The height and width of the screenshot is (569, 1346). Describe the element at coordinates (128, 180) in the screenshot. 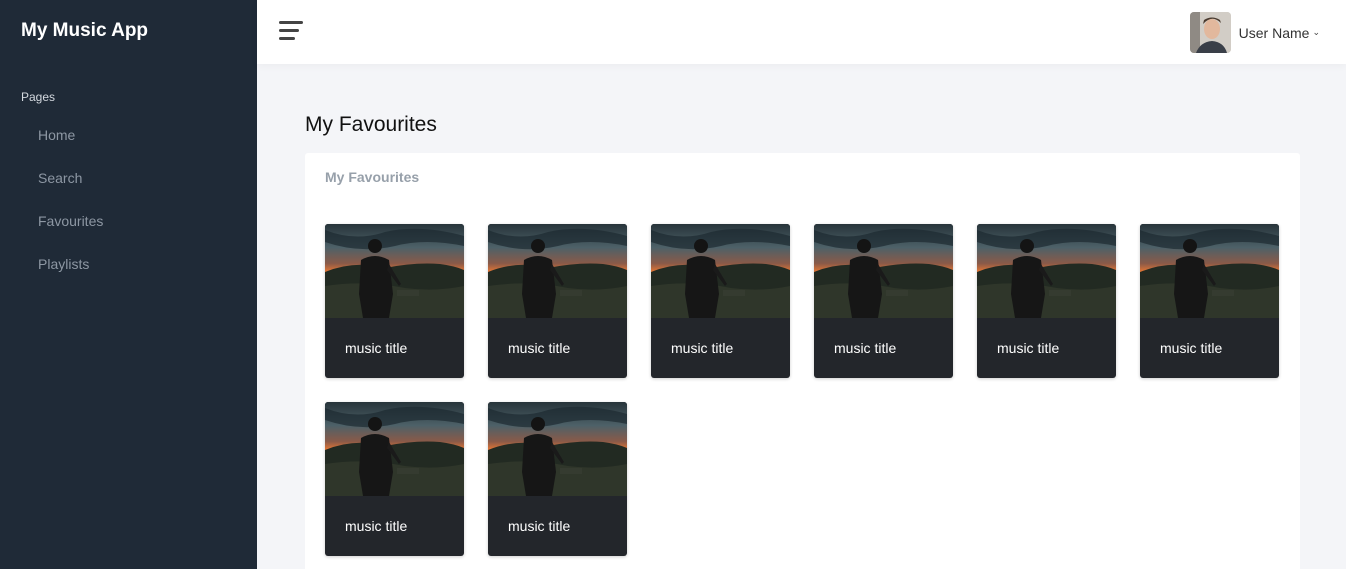

I see `sidebar-item-search: Search` at that location.